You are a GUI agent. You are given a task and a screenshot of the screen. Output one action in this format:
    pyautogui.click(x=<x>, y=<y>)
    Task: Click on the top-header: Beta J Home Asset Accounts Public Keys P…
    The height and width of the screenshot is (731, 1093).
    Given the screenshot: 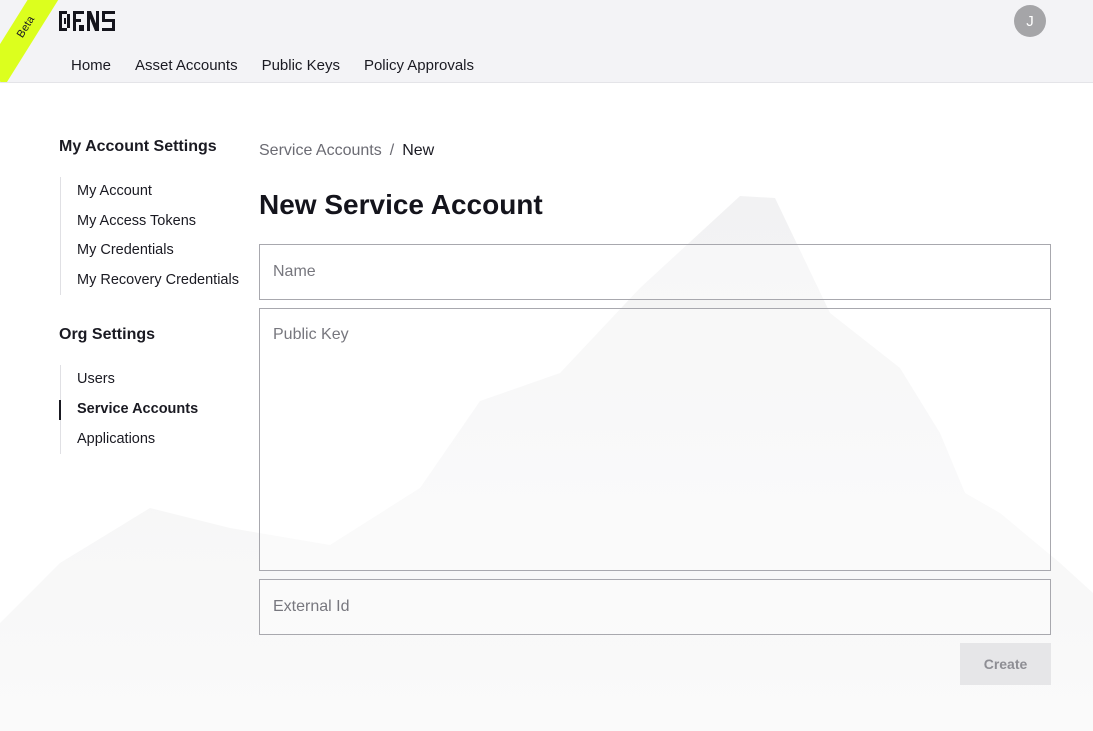 What is the action you would take?
    pyautogui.click(x=546, y=41)
    